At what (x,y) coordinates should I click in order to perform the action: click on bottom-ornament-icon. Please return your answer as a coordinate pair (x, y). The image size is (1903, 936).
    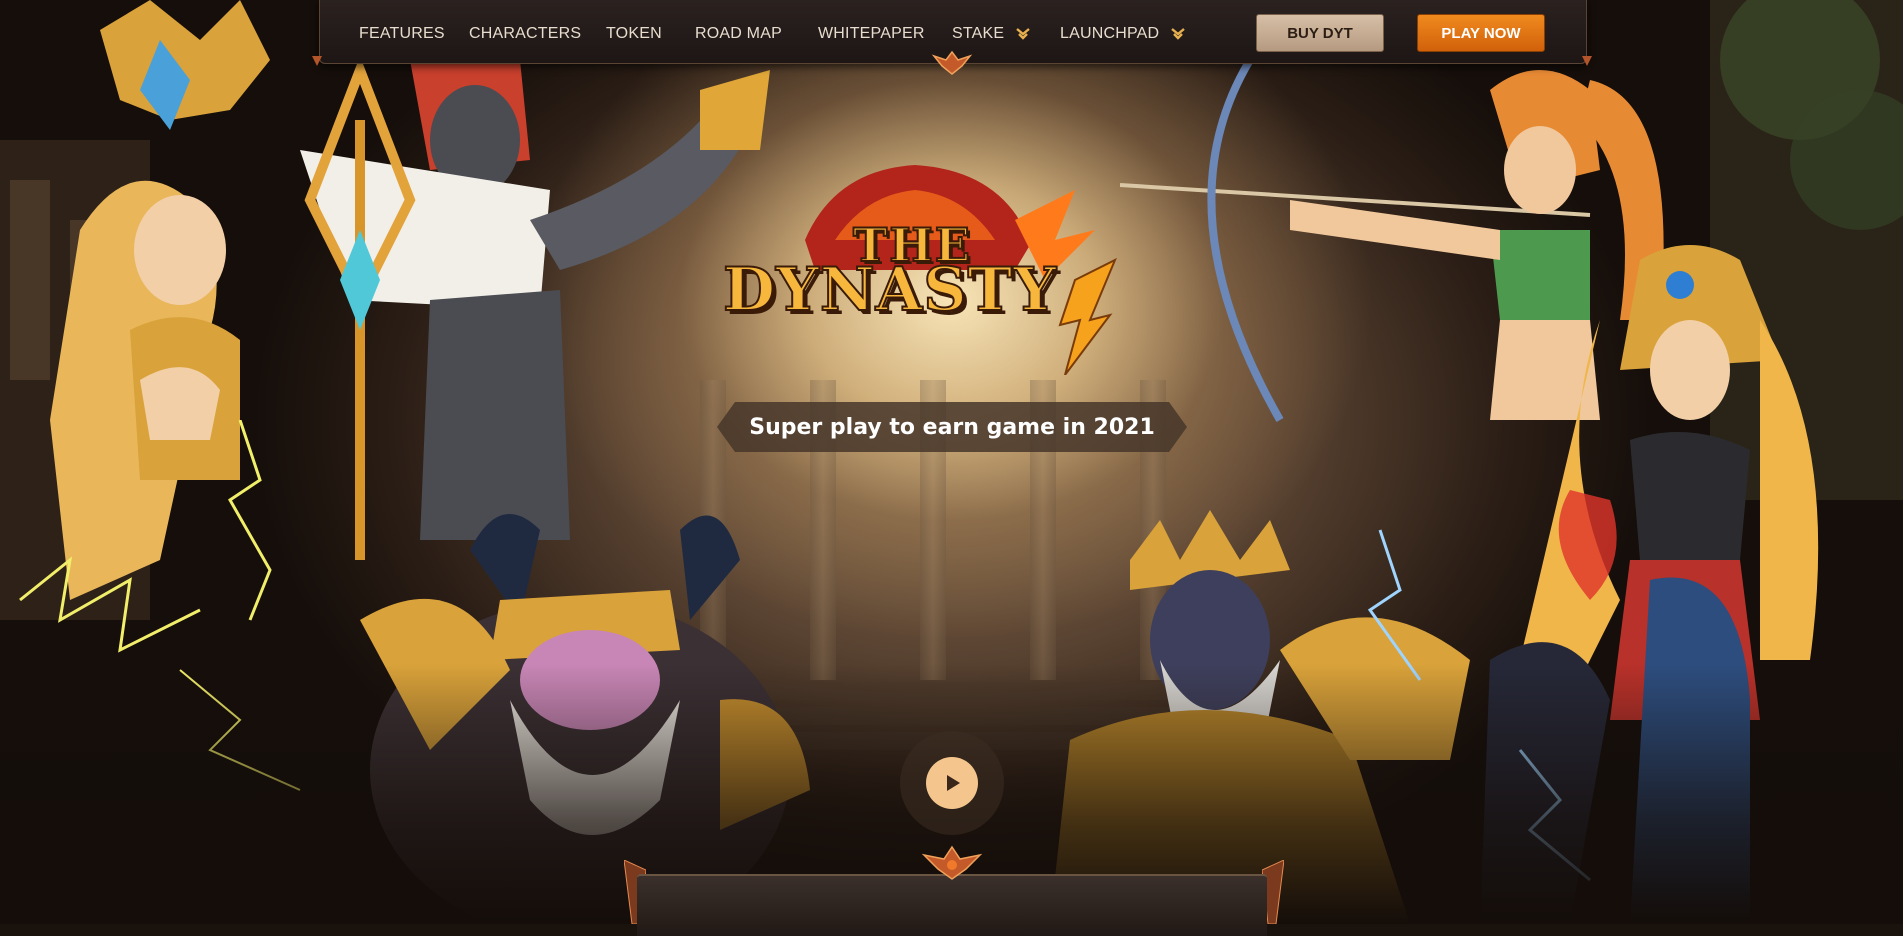
    Looking at the image, I should click on (952, 862).